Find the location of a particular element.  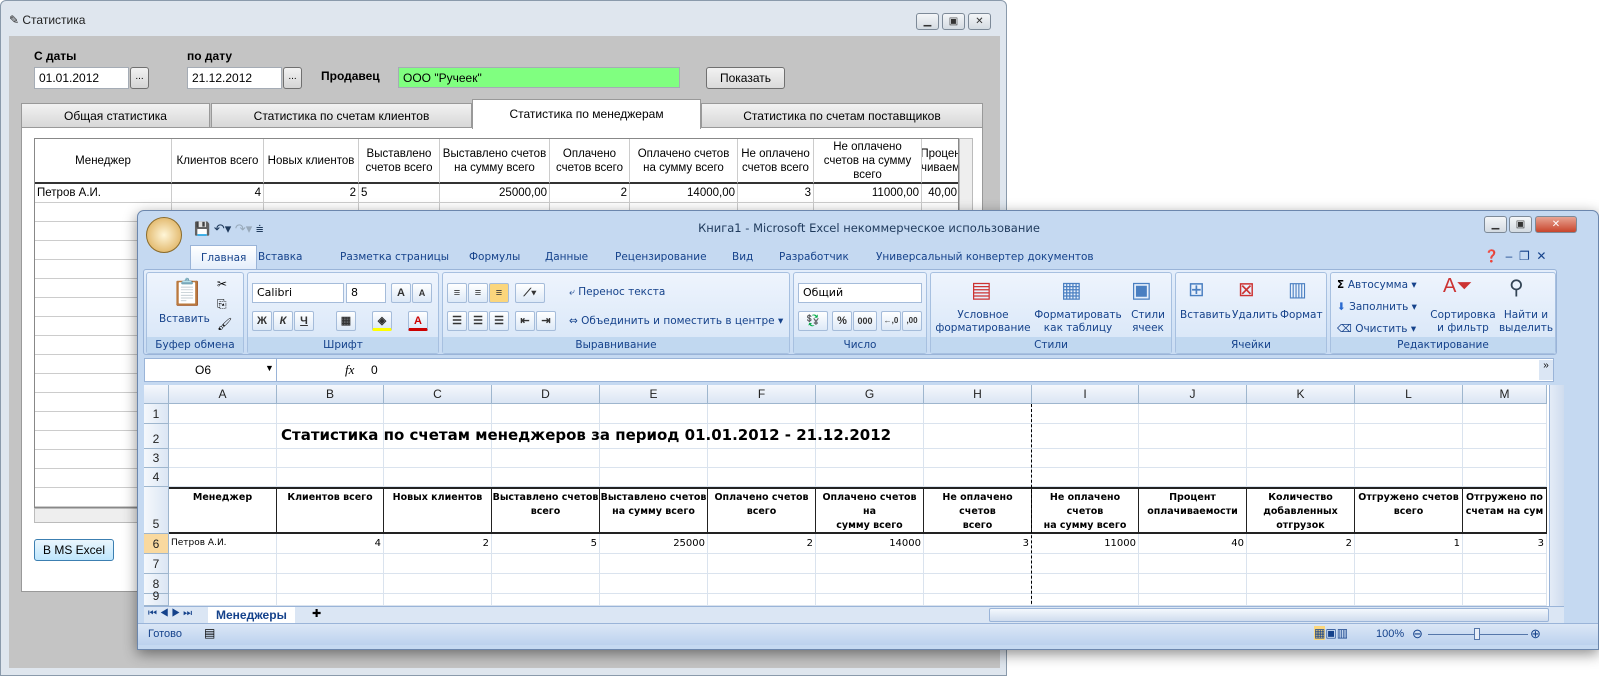

fill-color-icon: ◈ is located at coordinates (382, 321).